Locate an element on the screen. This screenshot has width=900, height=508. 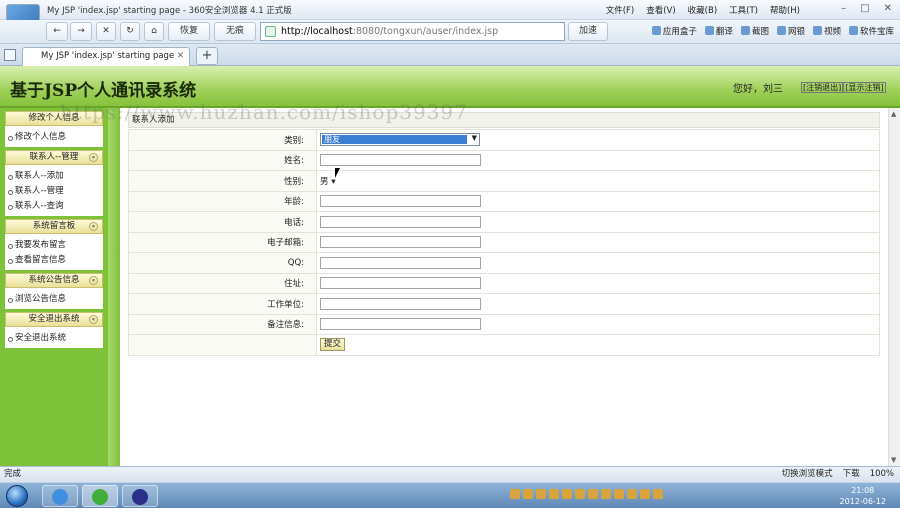
clock-time: 21:08 is located at coordinates (863, 490).